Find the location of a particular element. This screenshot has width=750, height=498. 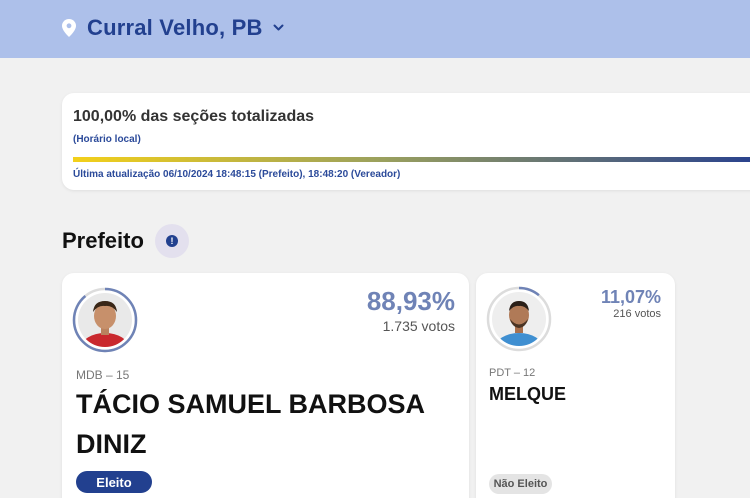

vote-count: 216 votos is located at coordinates (637, 314).